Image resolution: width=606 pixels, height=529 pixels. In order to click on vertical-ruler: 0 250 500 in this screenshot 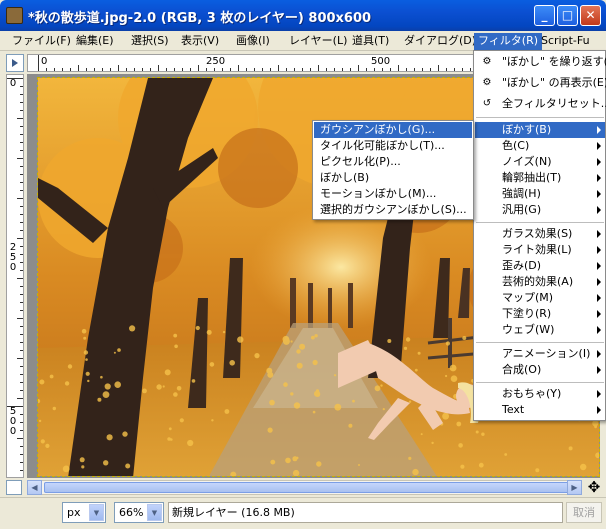, I will do `click(15, 276)`.